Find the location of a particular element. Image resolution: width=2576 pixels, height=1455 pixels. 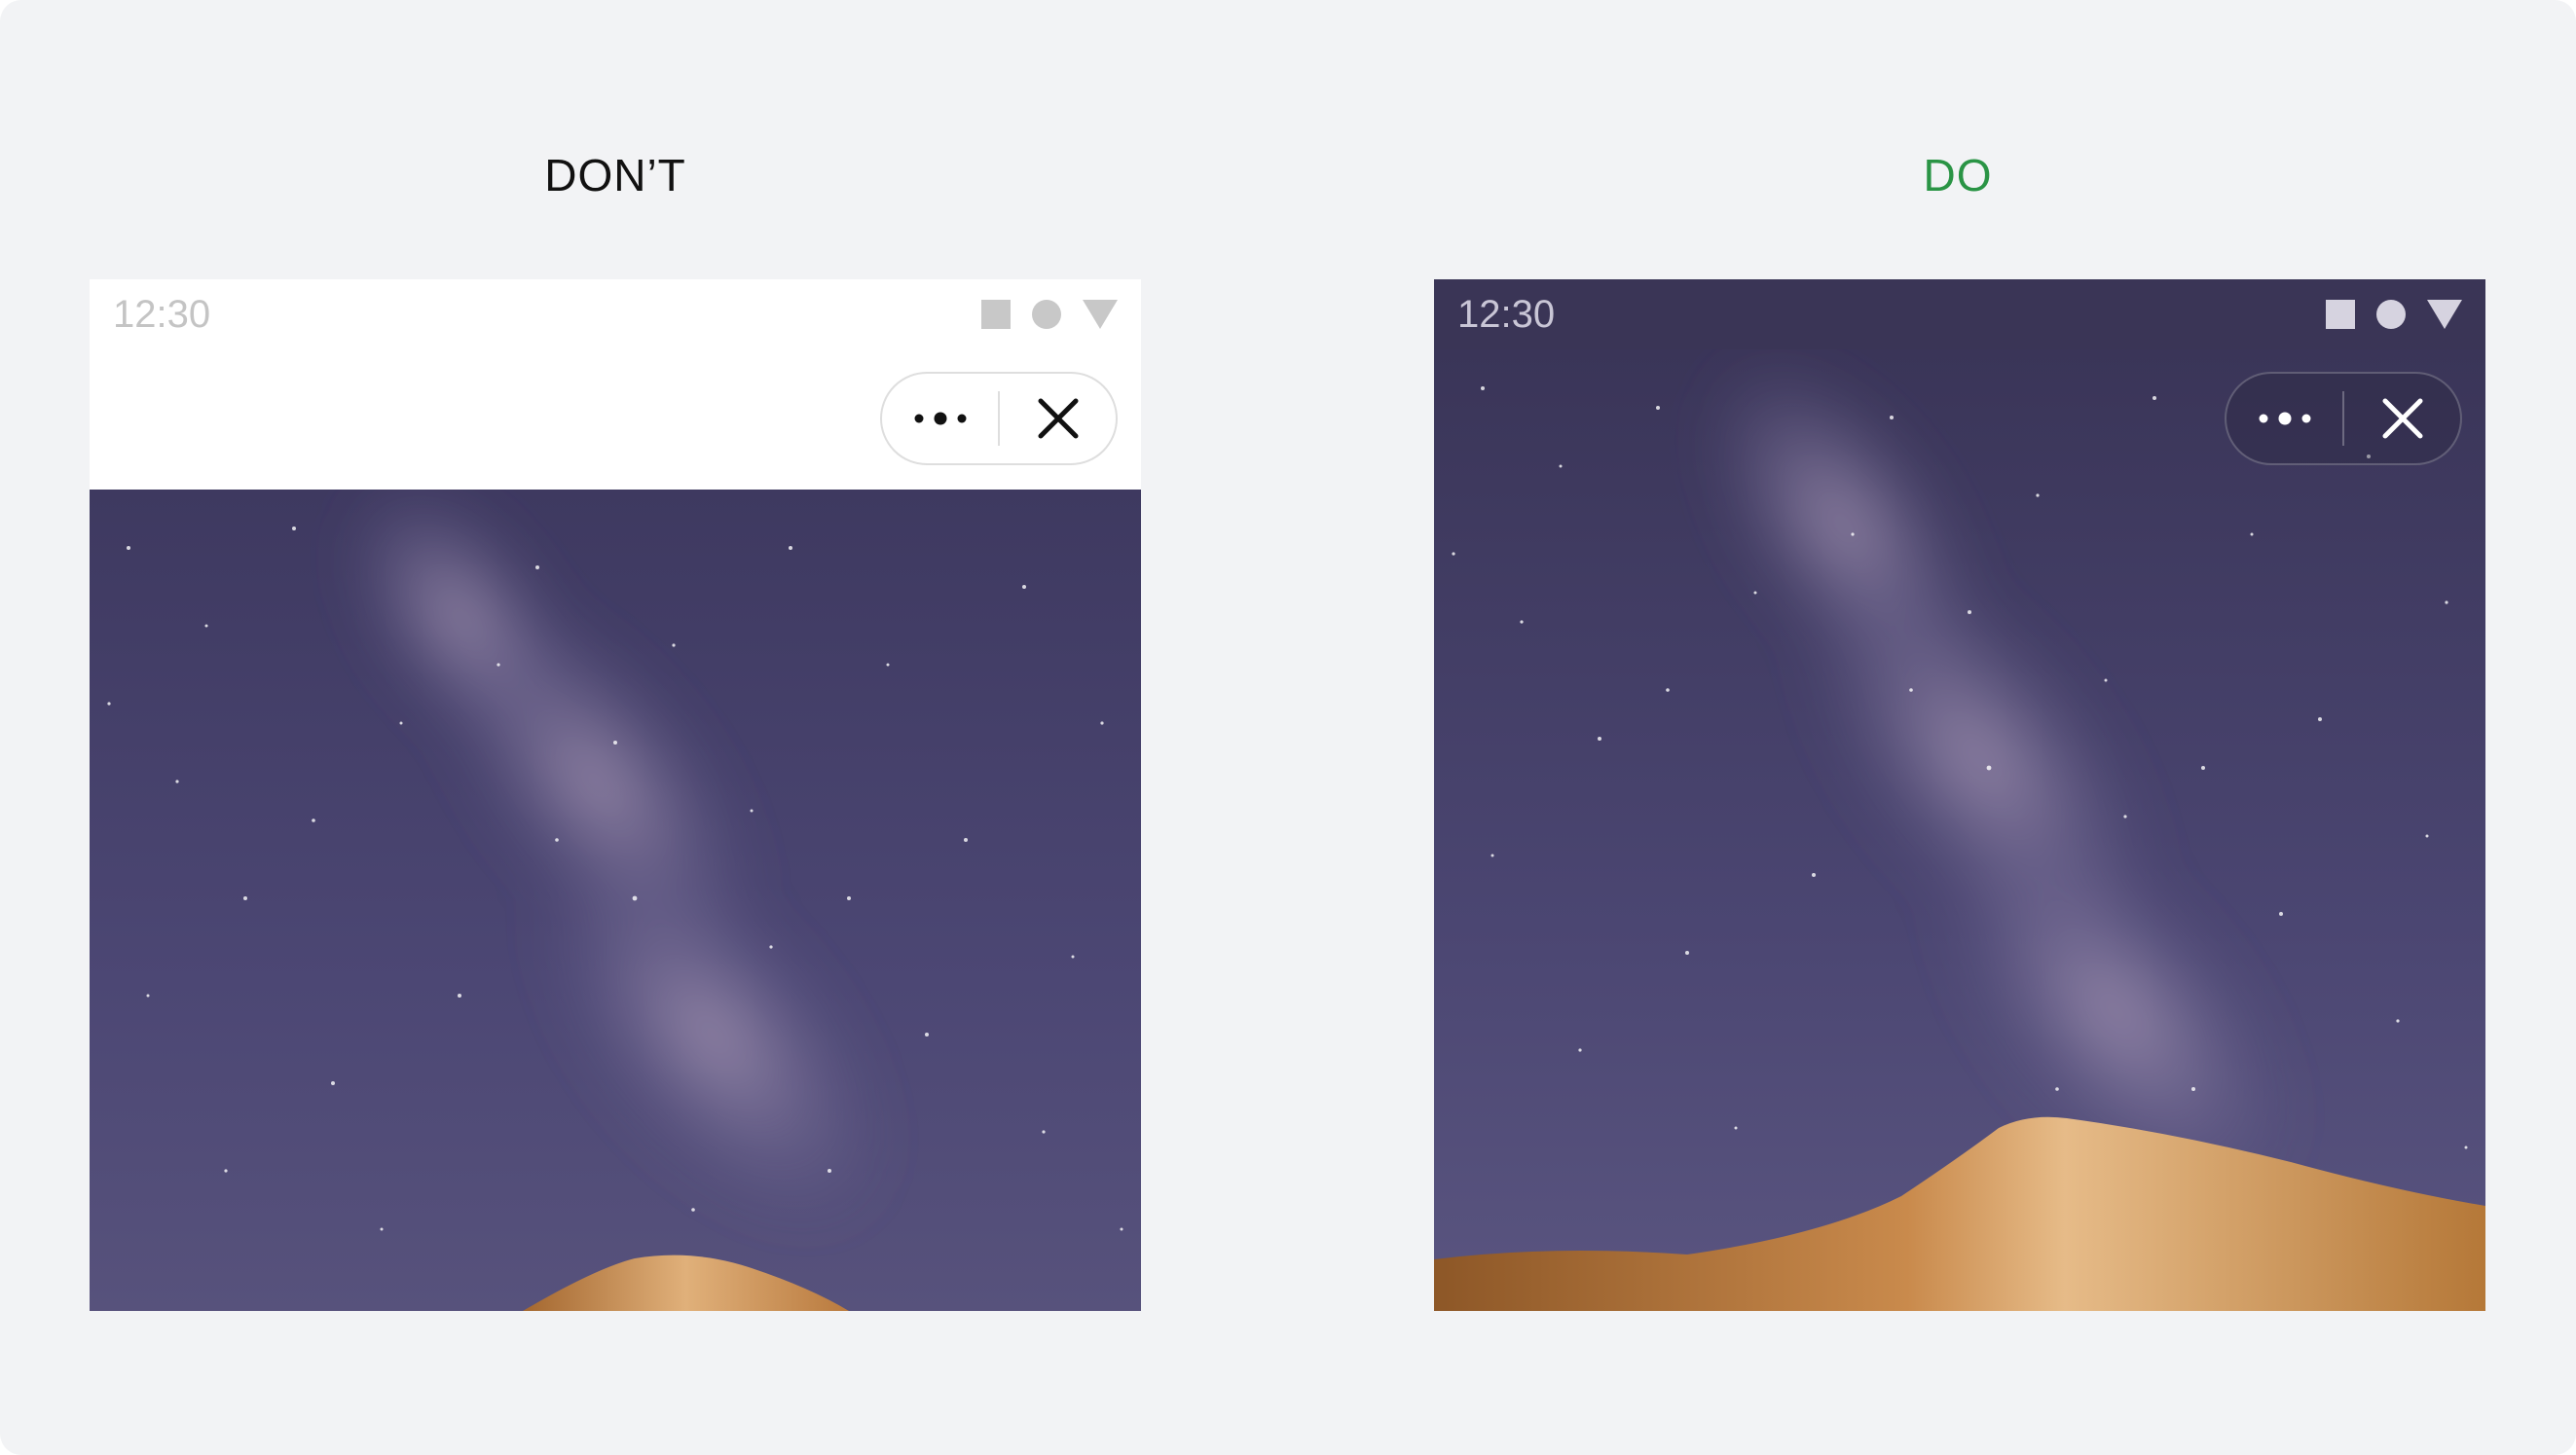

do-heading: DO is located at coordinates (1958, 175).